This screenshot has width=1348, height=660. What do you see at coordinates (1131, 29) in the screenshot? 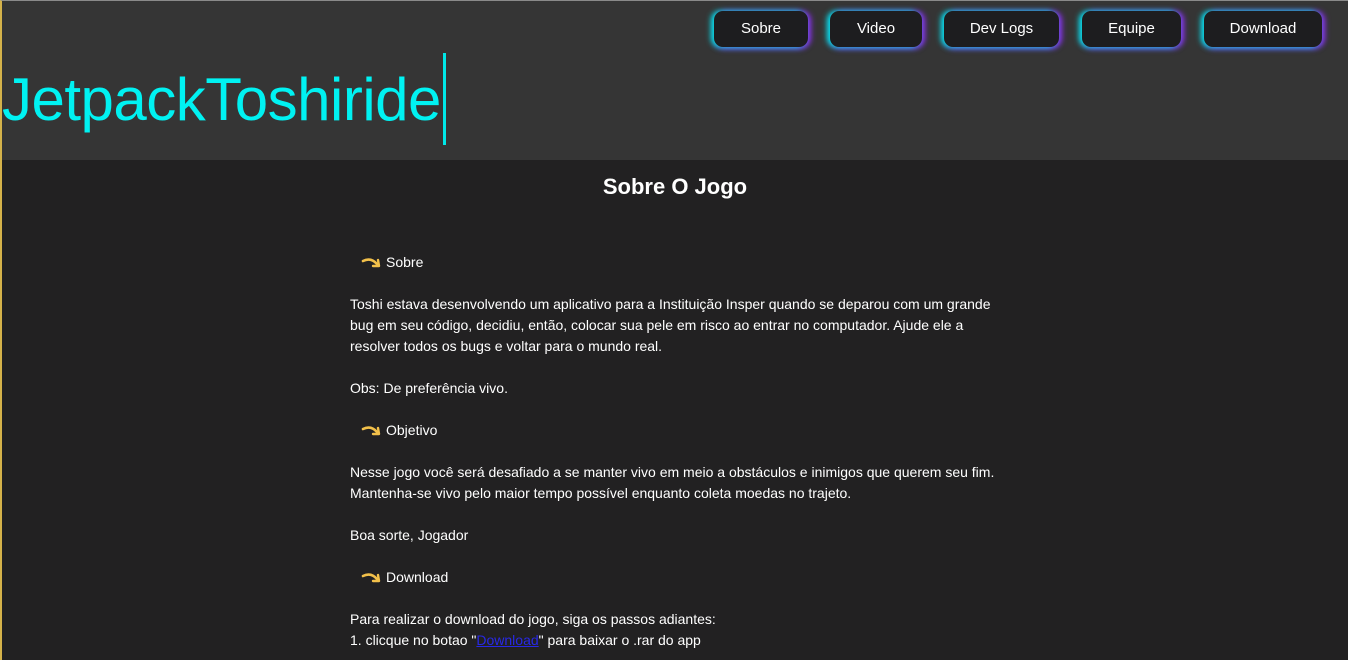
I see `nav-button-equipe: Equipe` at bounding box center [1131, 29].